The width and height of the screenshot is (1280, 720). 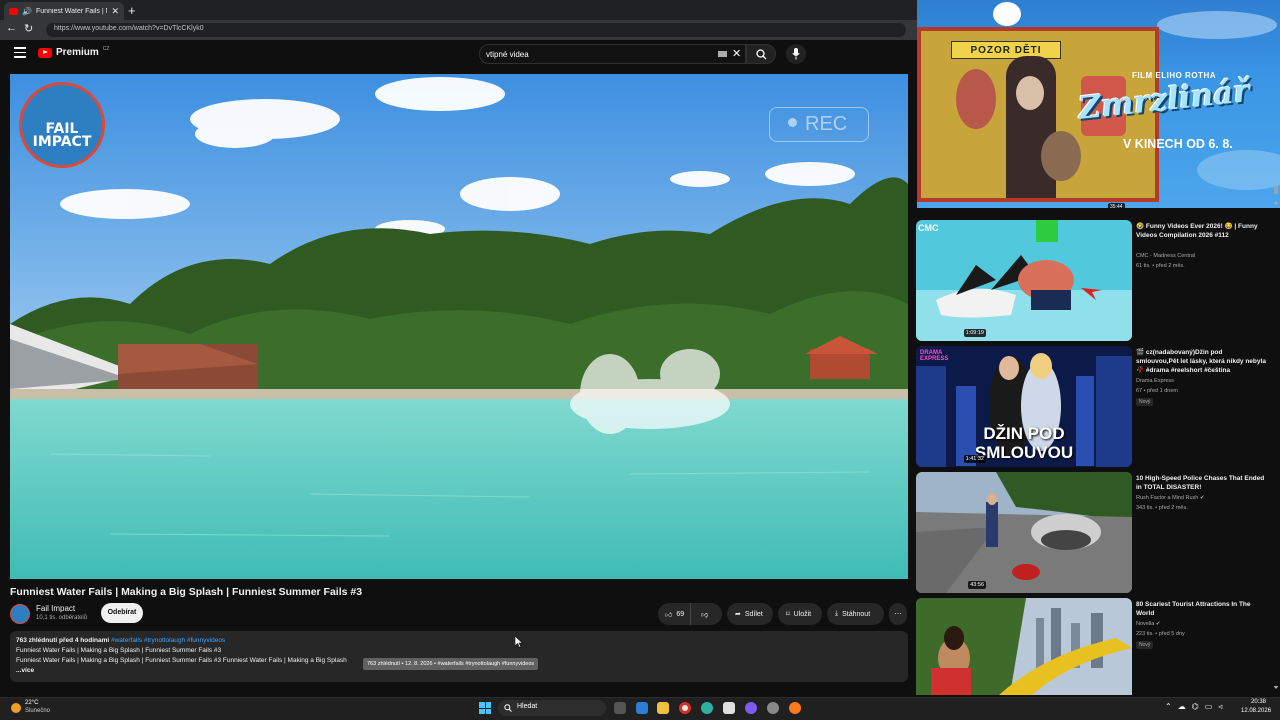 I want to click on recommended-video-meta: 223 tis. • před 5 dny, so click(x=1160, y=634).